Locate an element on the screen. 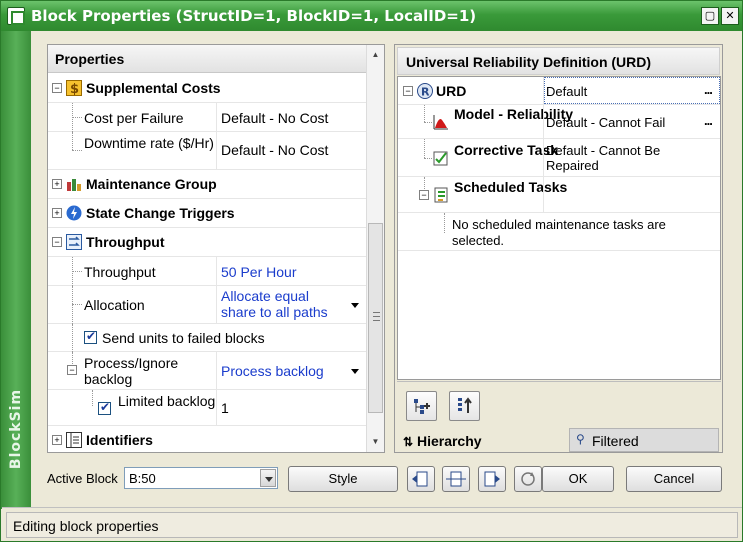  category-supplemental-costs: − $ Supplemental Costs is located at coordinates (207, 88).